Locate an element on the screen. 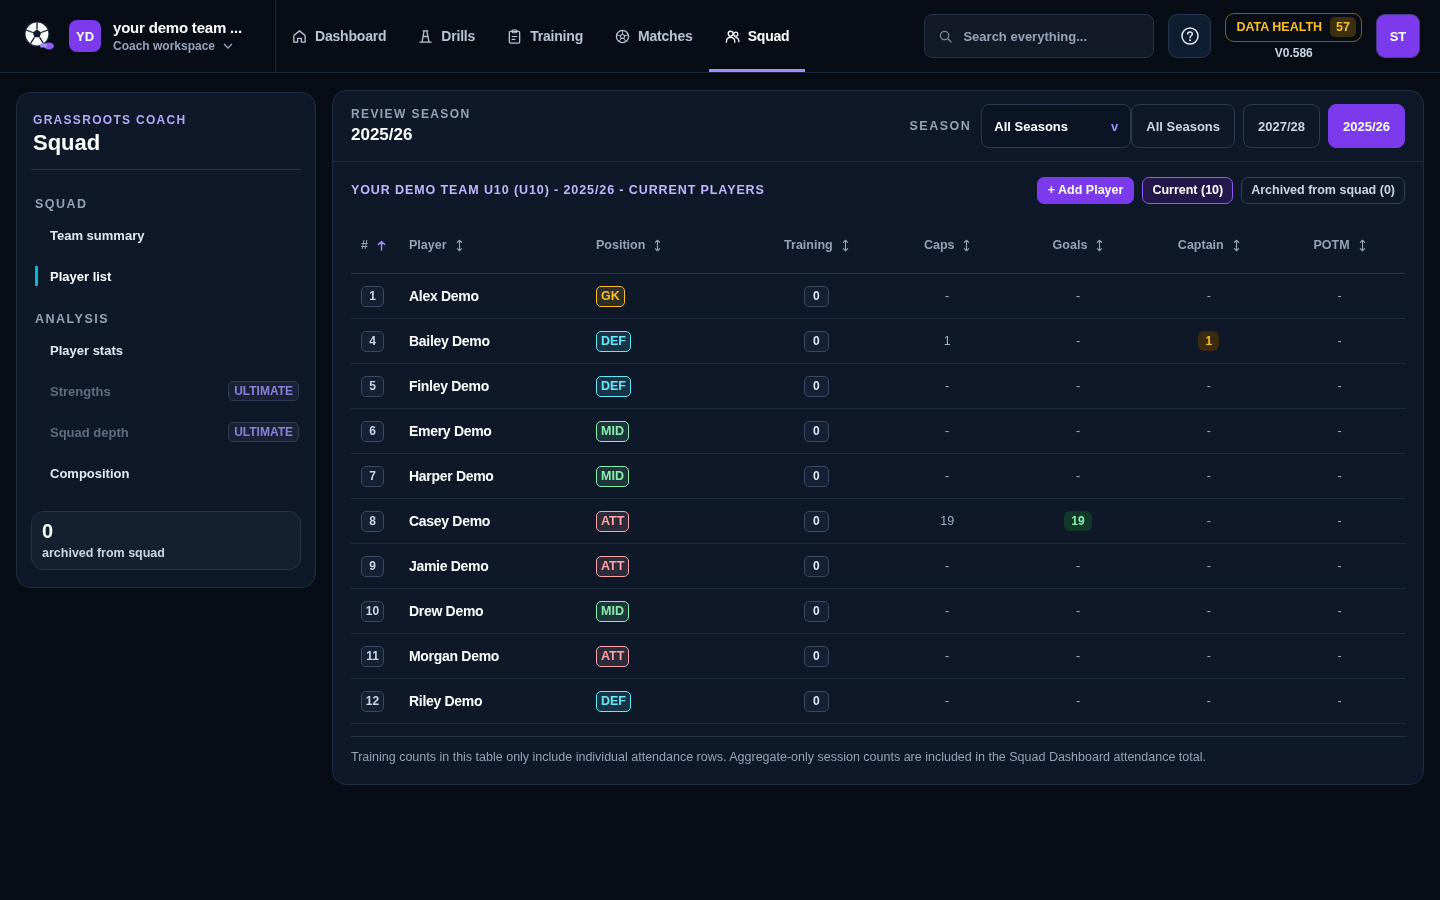 Image resolution: width=1440 pixels, height=900 pixels. clipboard-icon is located at coordinates (515, 36).